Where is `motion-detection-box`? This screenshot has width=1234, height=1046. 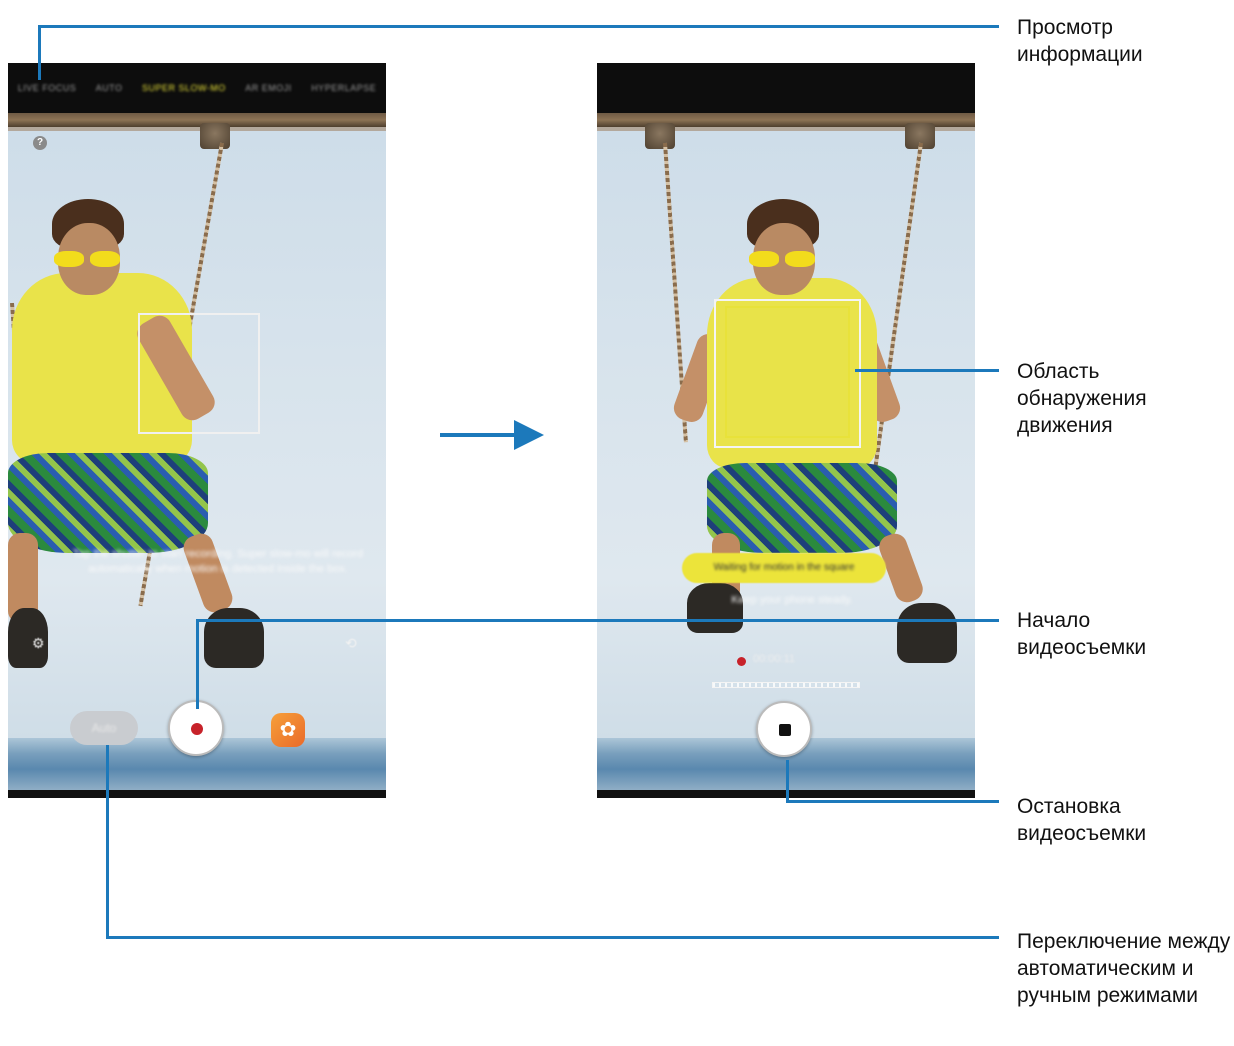 motion-detection-box is located at coordinates (199, 373).